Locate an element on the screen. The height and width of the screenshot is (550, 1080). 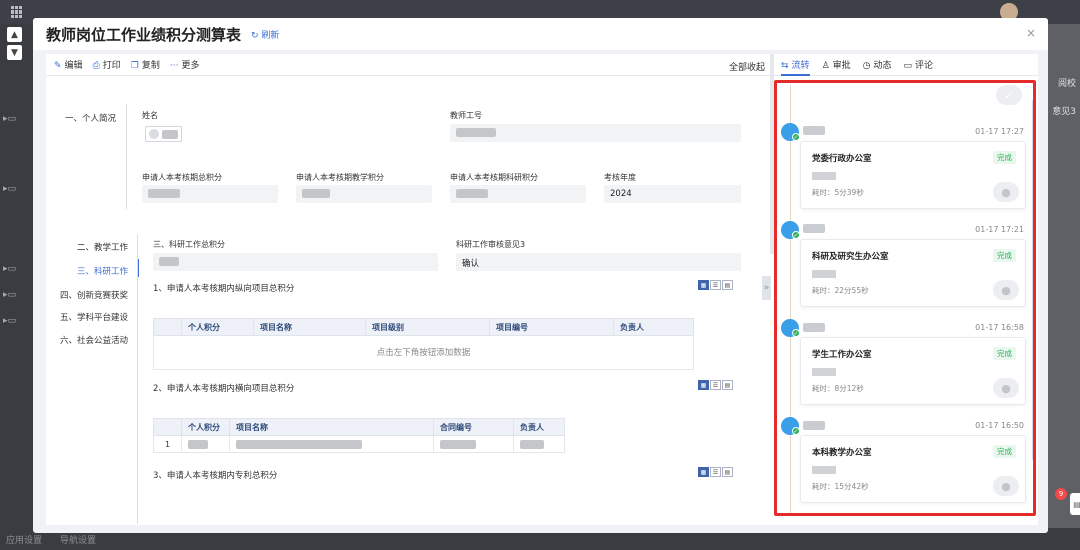
name-label: 姓名 is located at coordinates (150, 115).